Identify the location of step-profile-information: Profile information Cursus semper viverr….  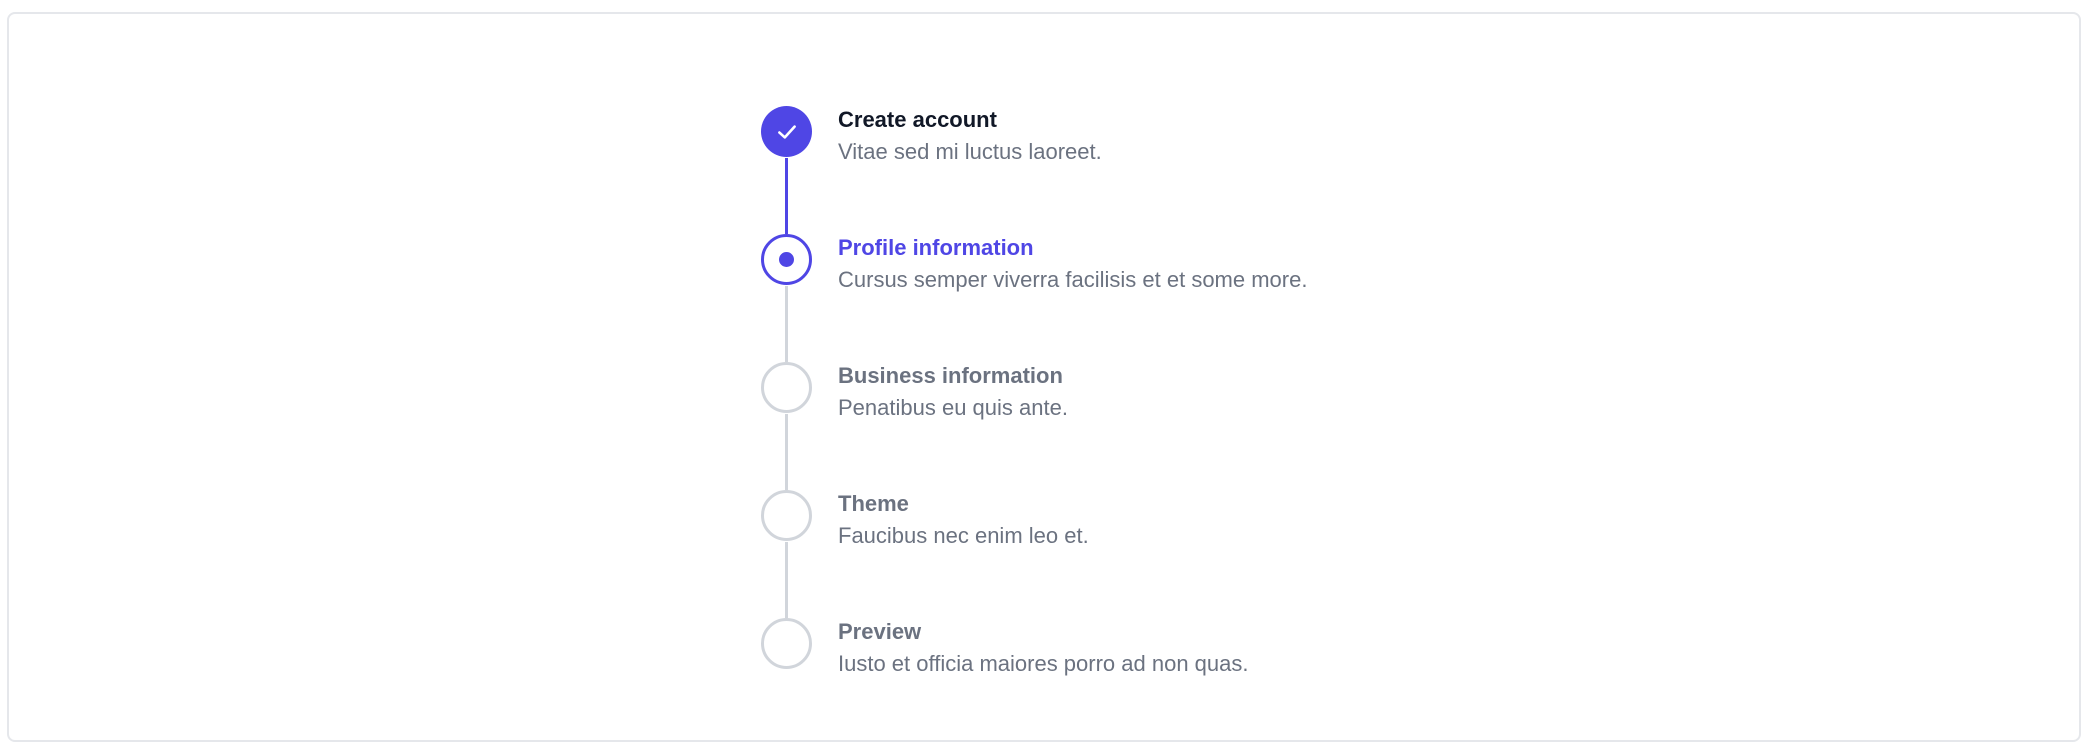
(1161, 298).